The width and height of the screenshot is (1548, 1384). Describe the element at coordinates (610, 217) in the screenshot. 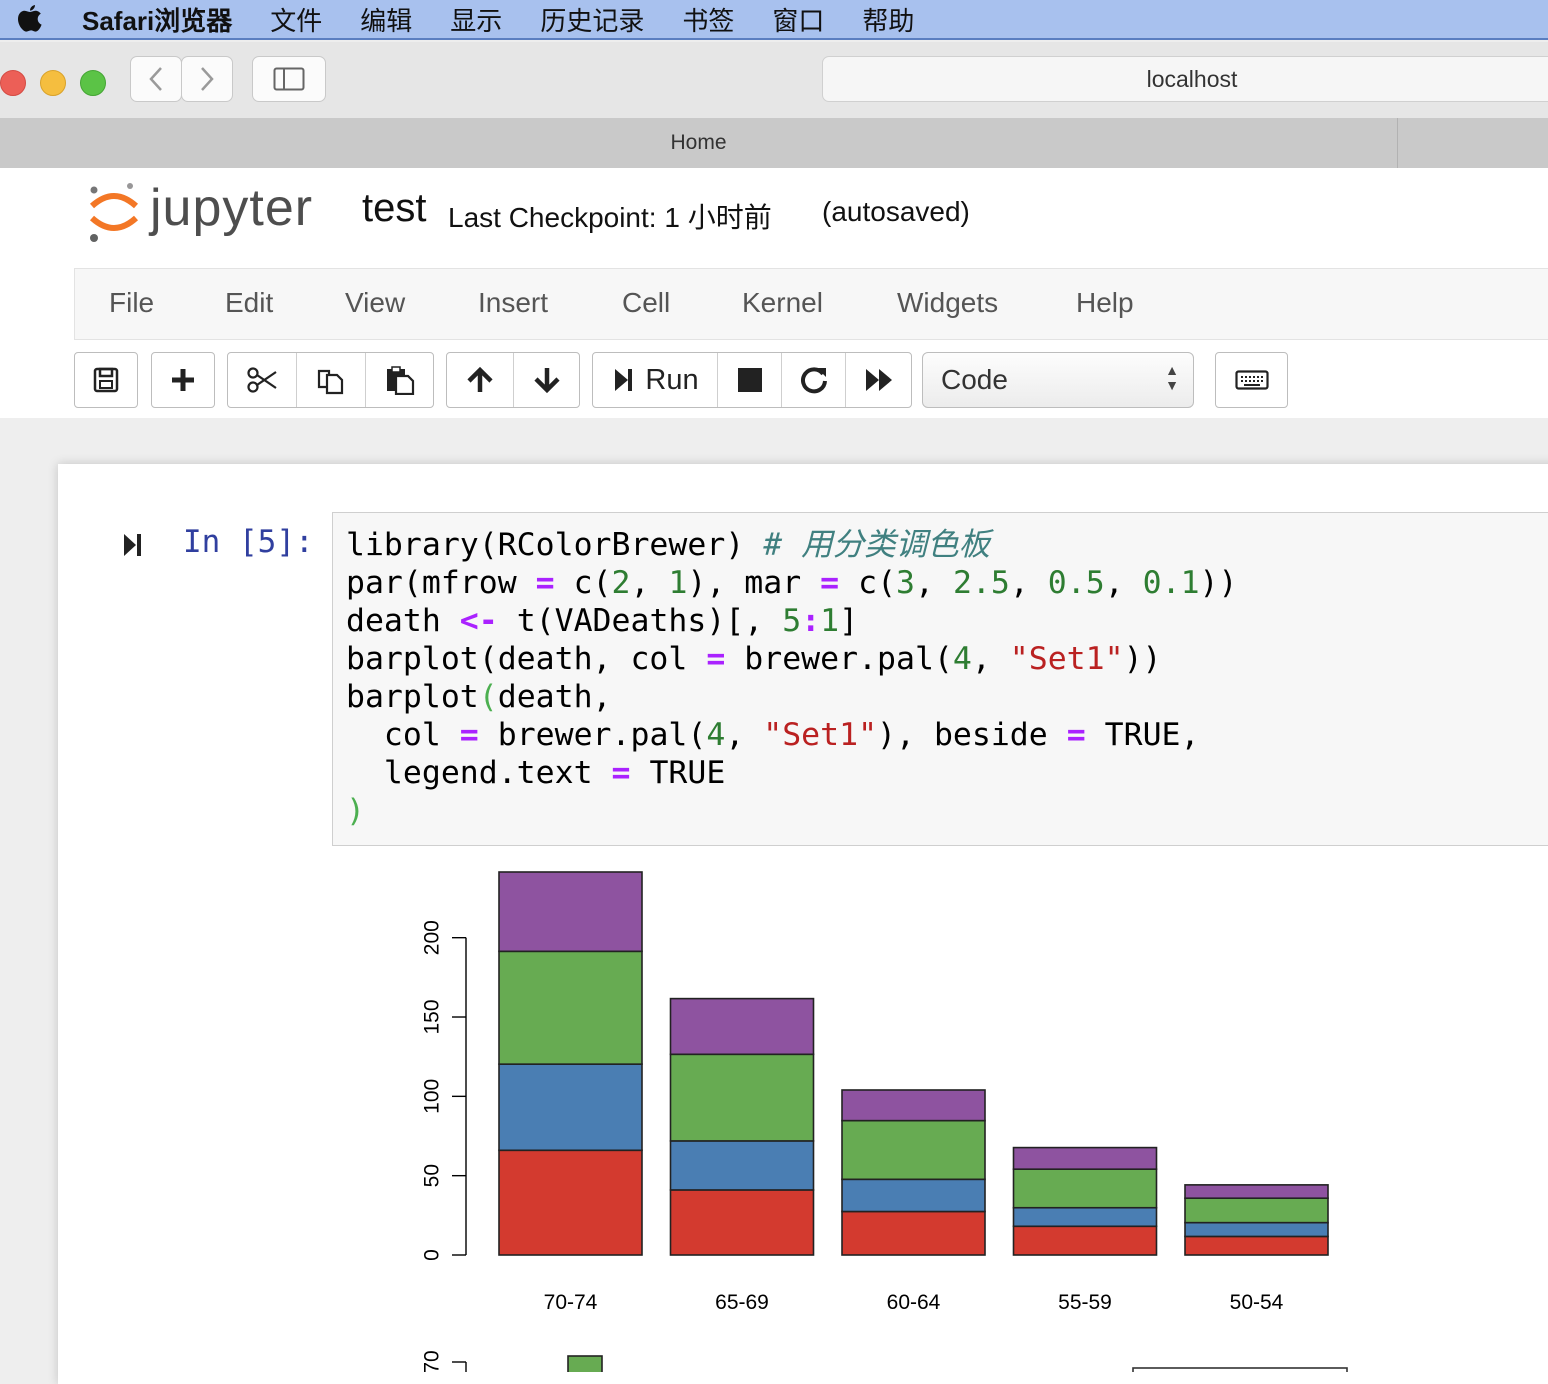

I see `checkpoint-status: Last Checkpoint: 1 小时前` at that location.